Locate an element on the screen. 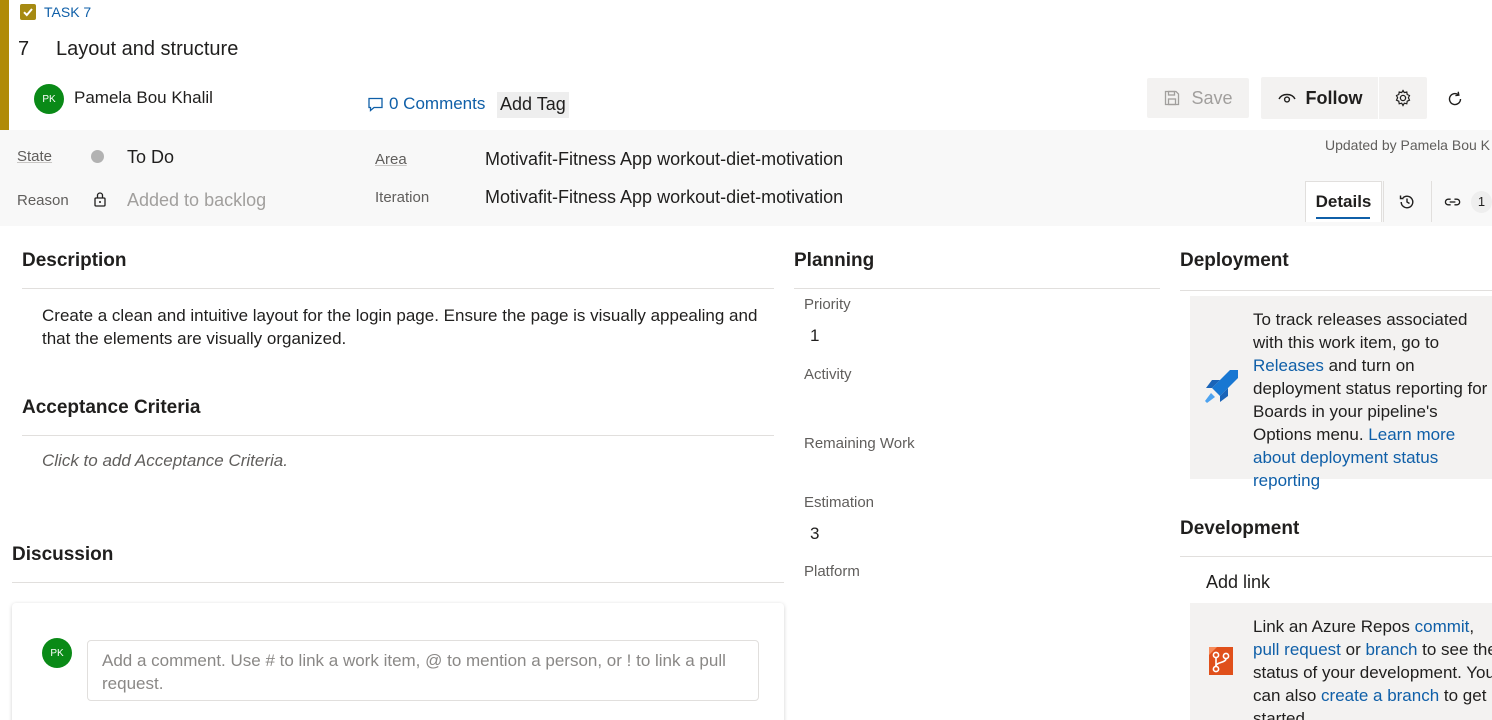 This screenshot has height=720, width=1492. releases-link: Releases is located at coordinates (1288, 365).